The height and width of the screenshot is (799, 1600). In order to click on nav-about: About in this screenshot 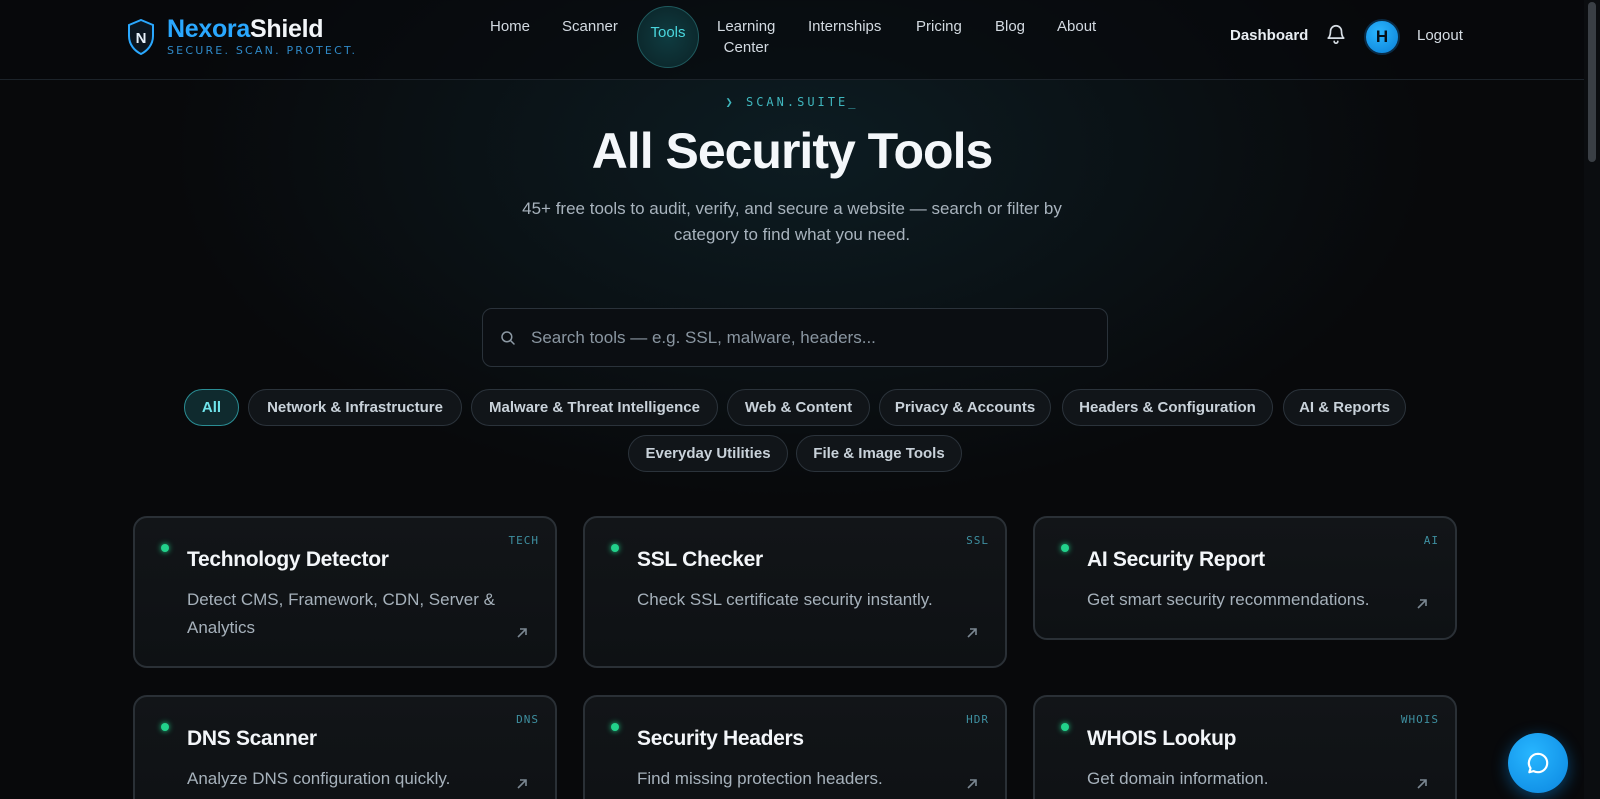, I will do `click(1076, 26)`.